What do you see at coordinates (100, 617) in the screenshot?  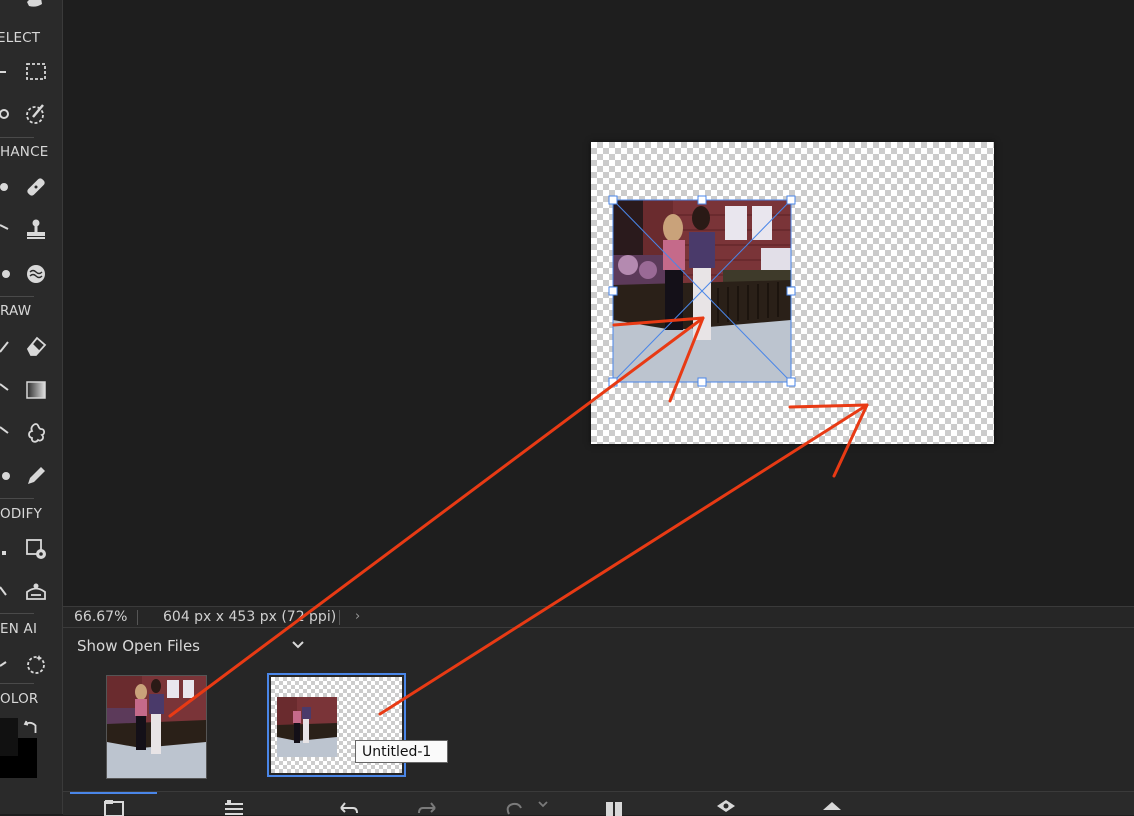 I see `zoom-level: 66.67%` at bounding box center [100, 617].